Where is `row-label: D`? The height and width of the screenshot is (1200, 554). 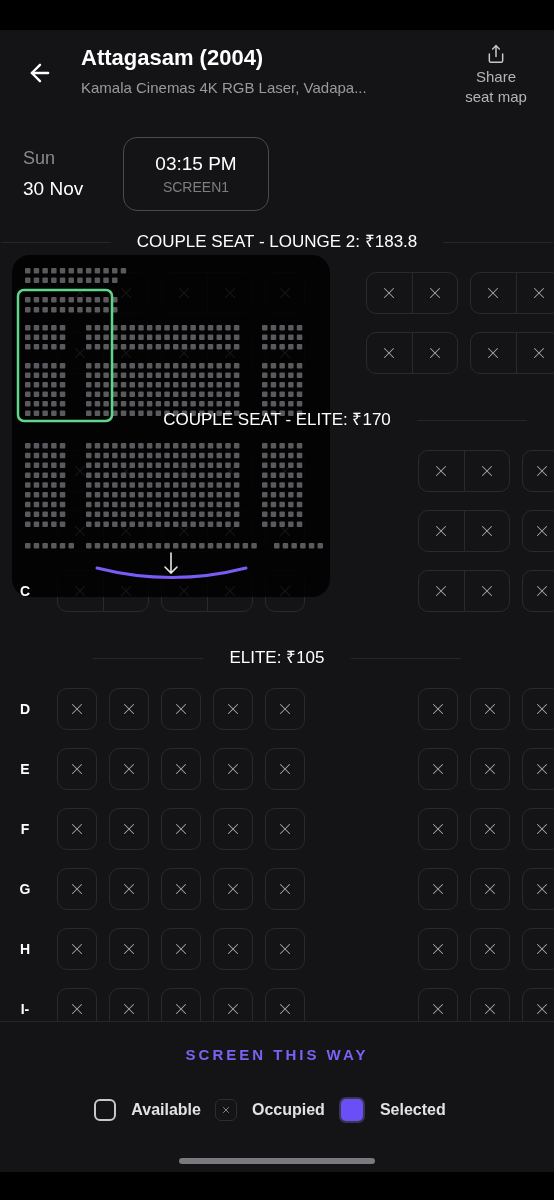 row-label: D is located at coordinates (25, 709).